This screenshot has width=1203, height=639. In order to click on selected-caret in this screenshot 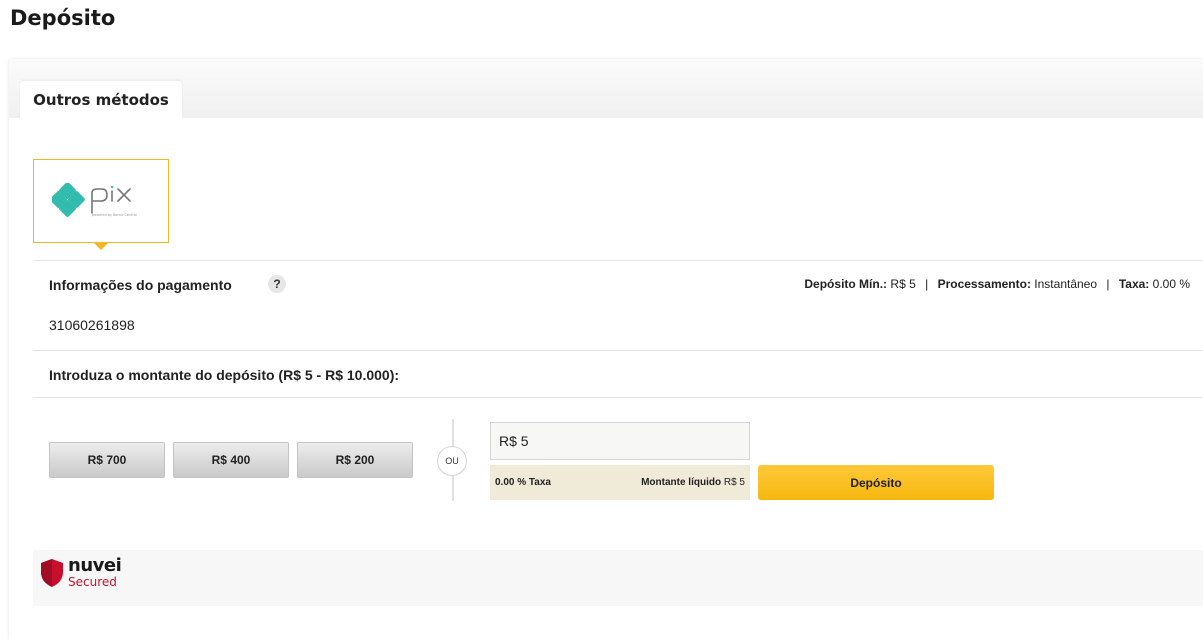, I will do `click(101, 246)`.